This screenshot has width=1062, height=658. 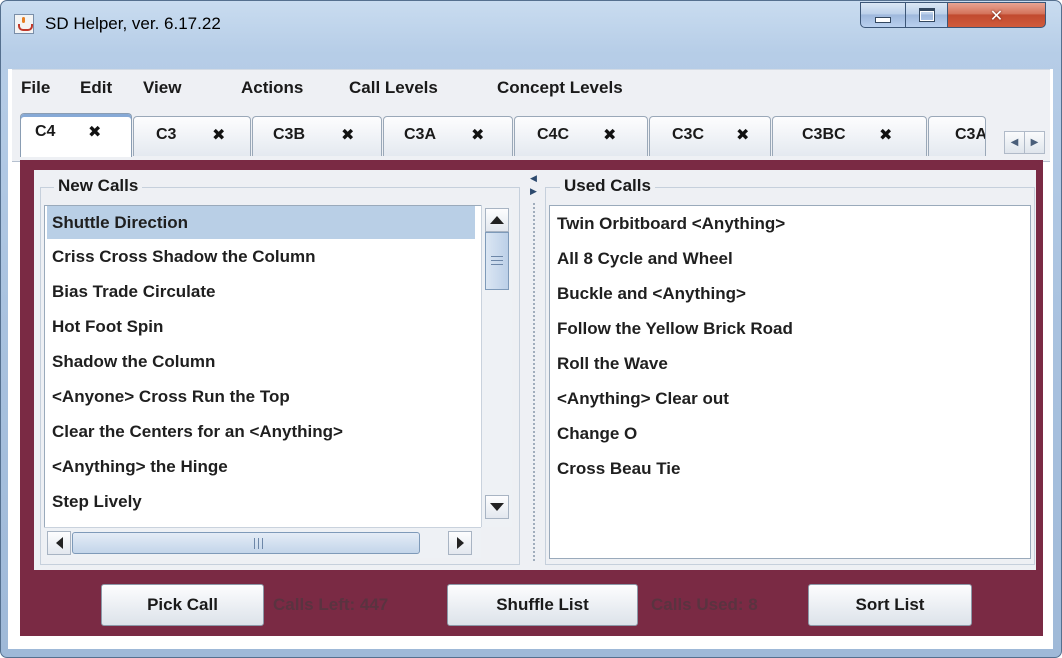 I want to click on shuffle-list-button: Shuffle List, so click(x=542, y=605).